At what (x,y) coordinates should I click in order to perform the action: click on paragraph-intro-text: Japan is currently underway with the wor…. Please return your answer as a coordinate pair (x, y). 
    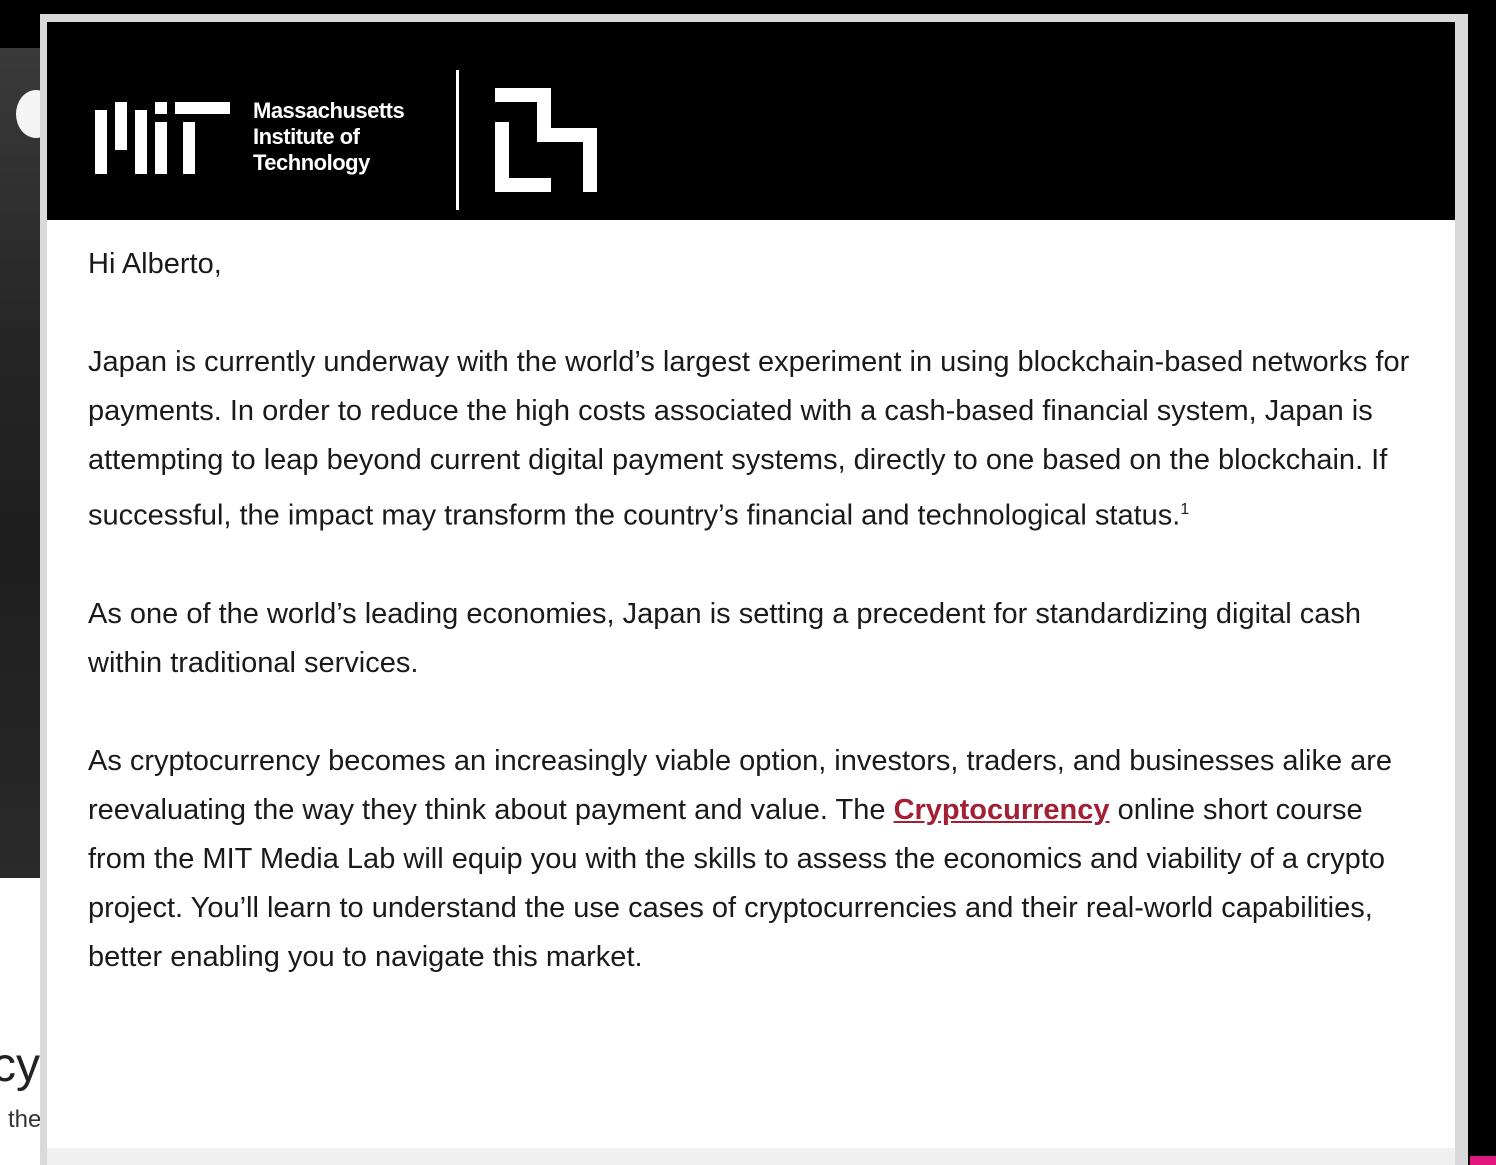
    Looking at the image, I should click on (749, 439).